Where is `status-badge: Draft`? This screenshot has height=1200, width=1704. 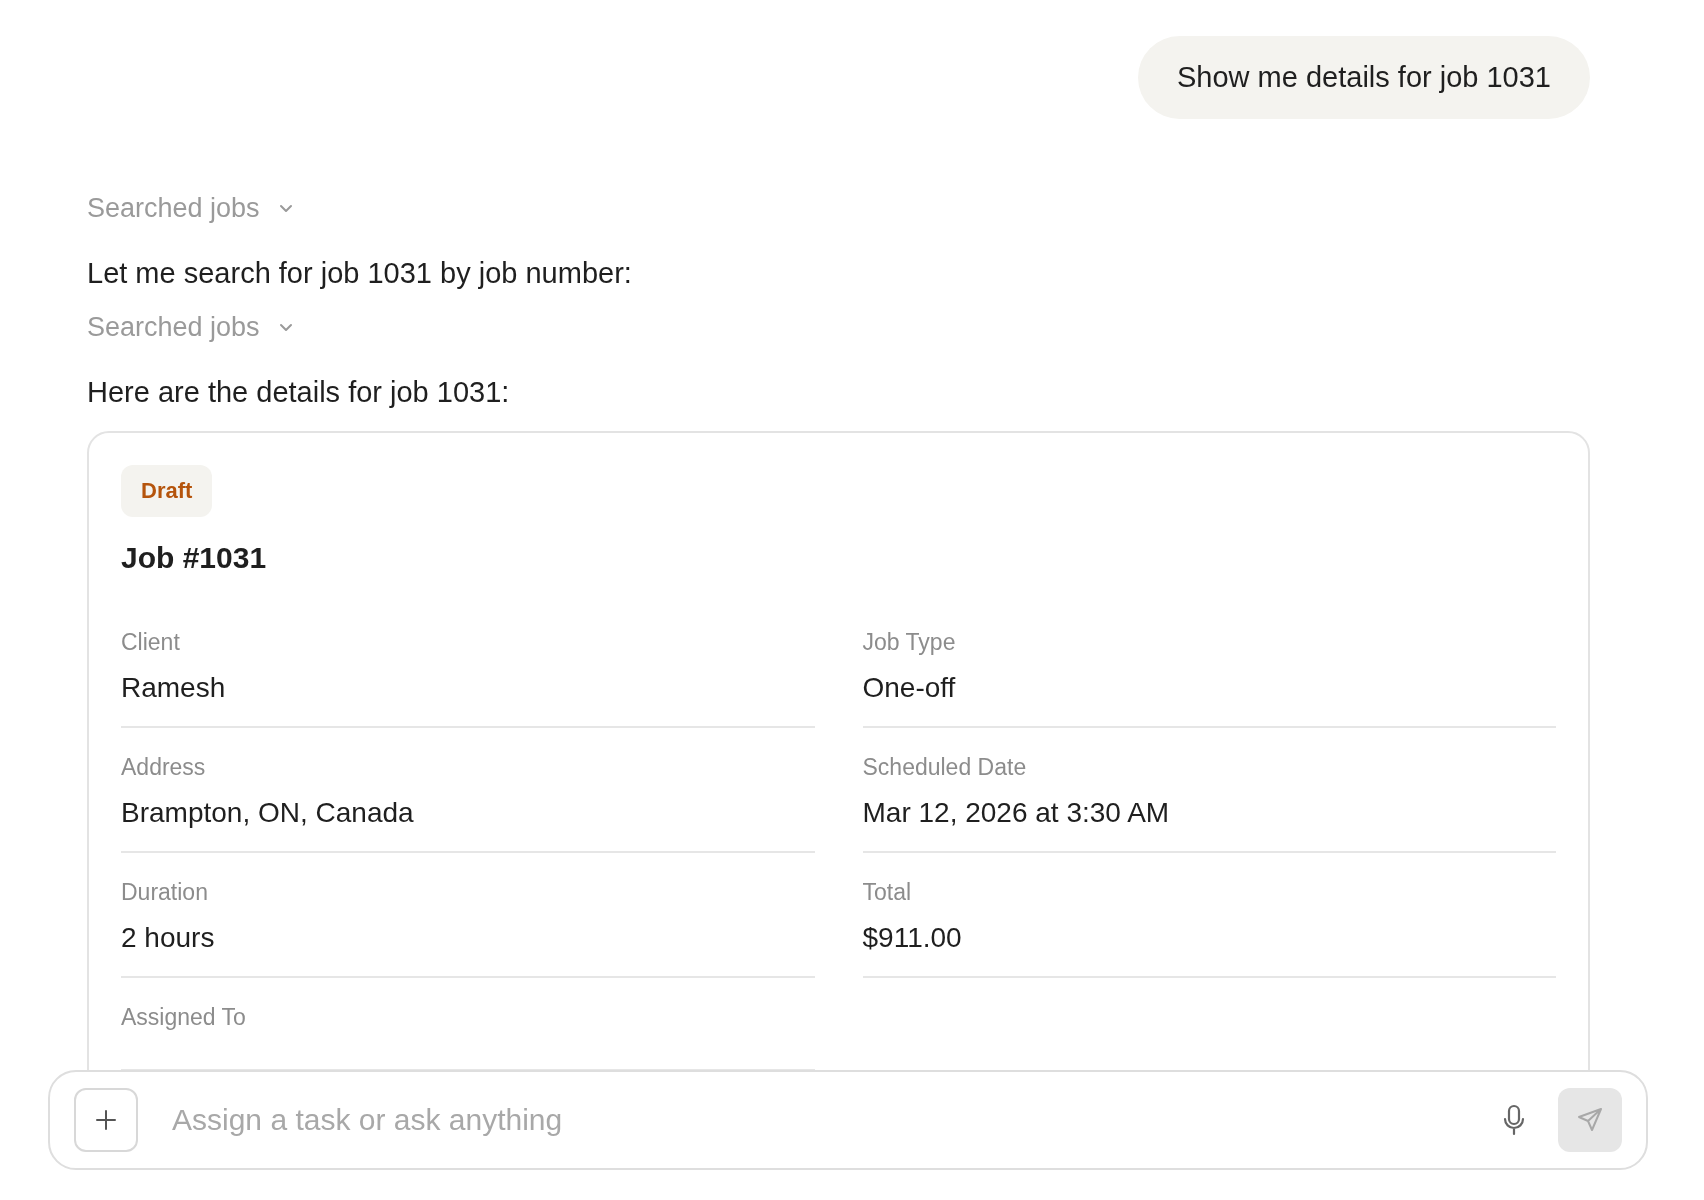 status-badge: Draft is located at coordinates (167, 491).